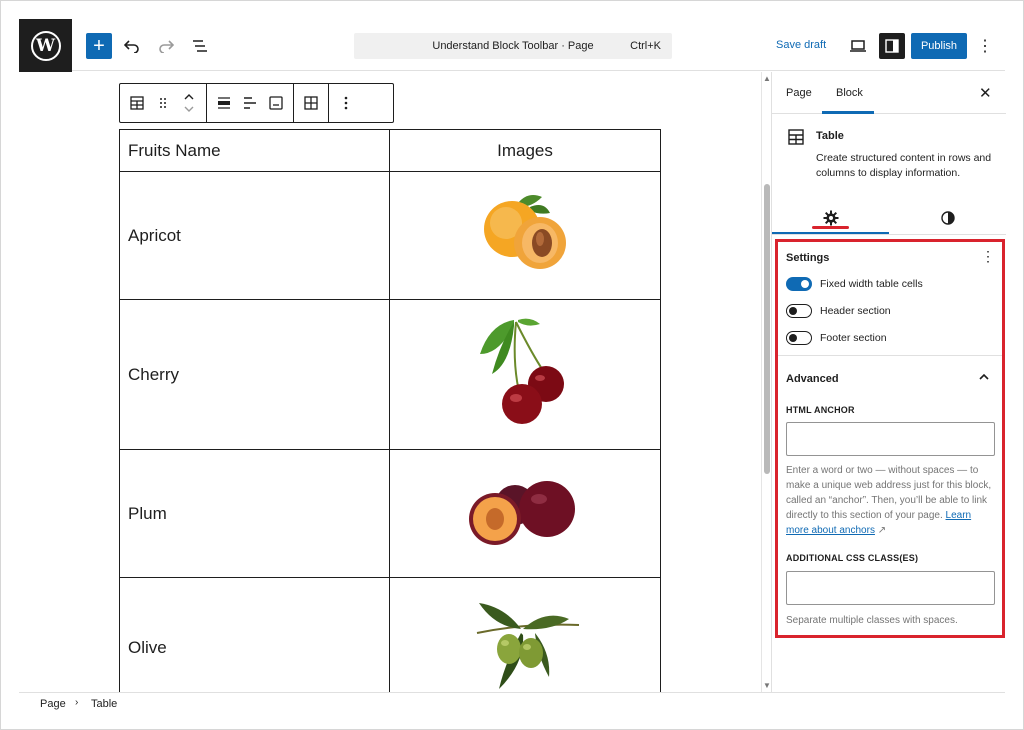 The height and width of the screenshot is (730, 1024). I want to click on toggle-label: Header section, so click(855, 311).